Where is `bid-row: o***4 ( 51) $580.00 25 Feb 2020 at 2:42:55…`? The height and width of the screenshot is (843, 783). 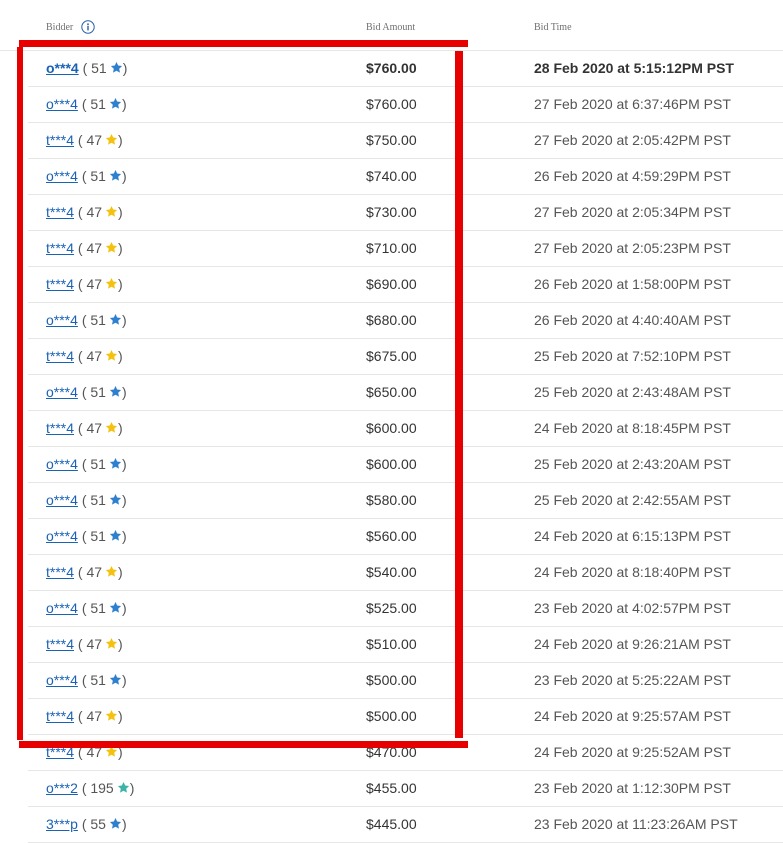
bid-row: o***4 ( 51) $580.00 25 Feb 2020 at 2:42:55… is located at coordinates (405, 501).